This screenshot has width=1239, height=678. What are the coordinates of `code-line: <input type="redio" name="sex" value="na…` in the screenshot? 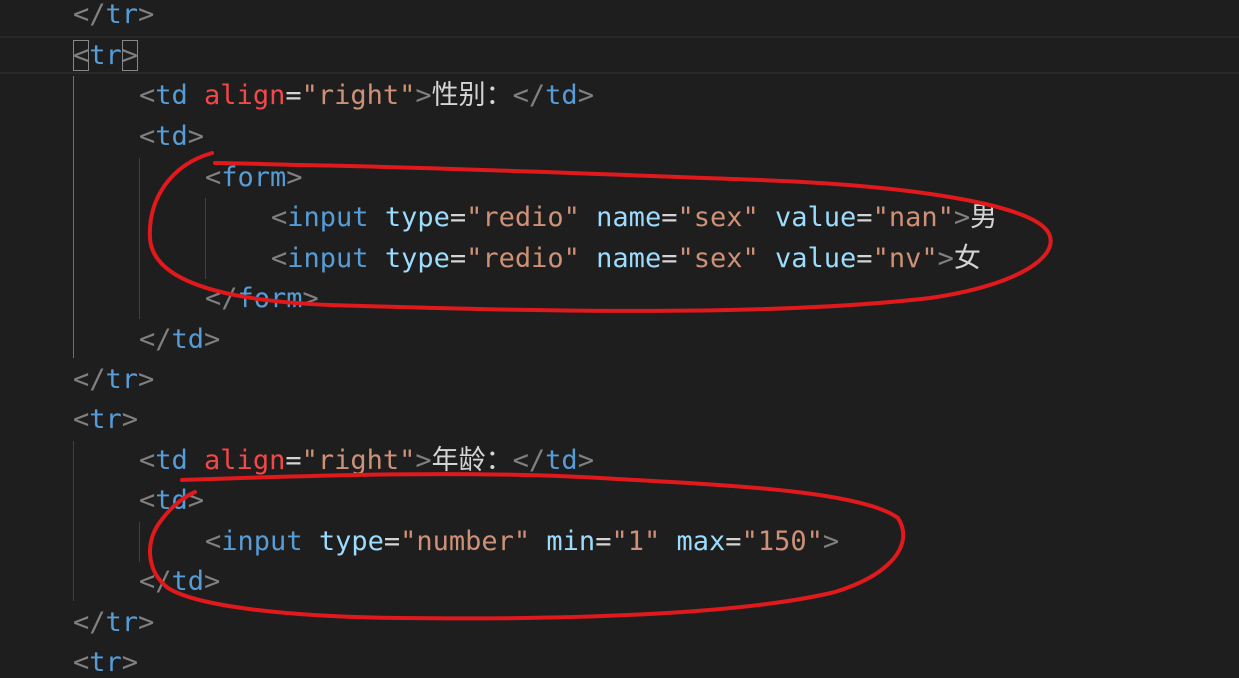 It's located at (634, 218).